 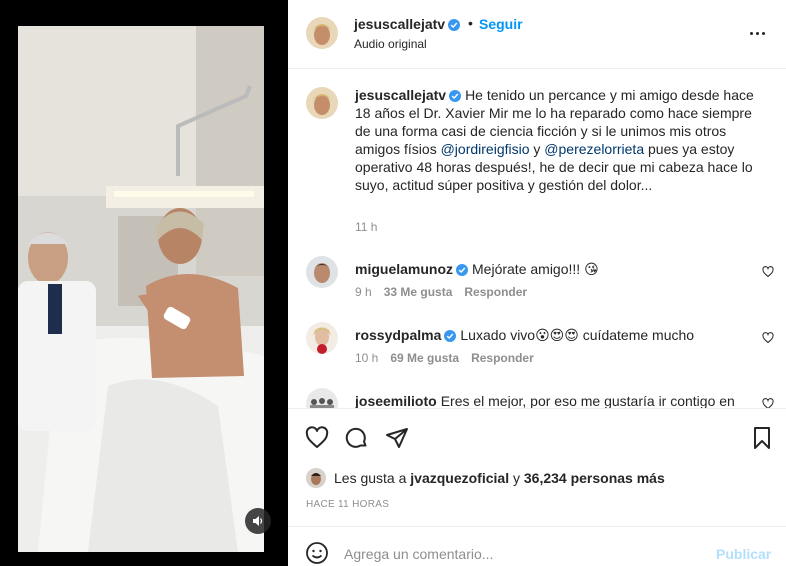 I want to click on share-icon, so click(x=397, y=438).